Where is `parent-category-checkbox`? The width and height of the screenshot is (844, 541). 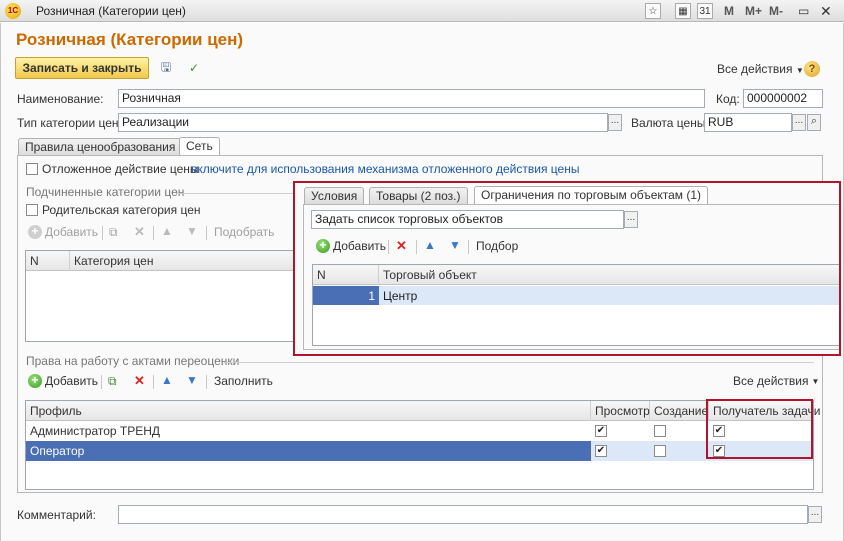 parent-category-checkbox is located at coordinates (32, 210).